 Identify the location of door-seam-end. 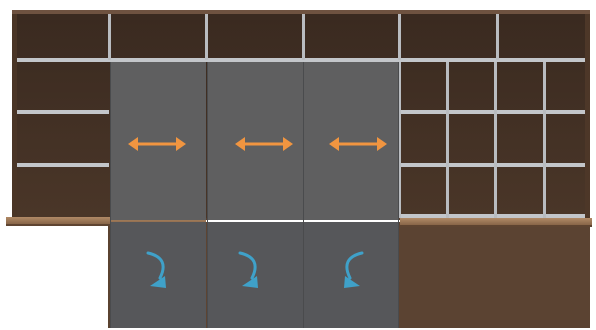
(398, 195).